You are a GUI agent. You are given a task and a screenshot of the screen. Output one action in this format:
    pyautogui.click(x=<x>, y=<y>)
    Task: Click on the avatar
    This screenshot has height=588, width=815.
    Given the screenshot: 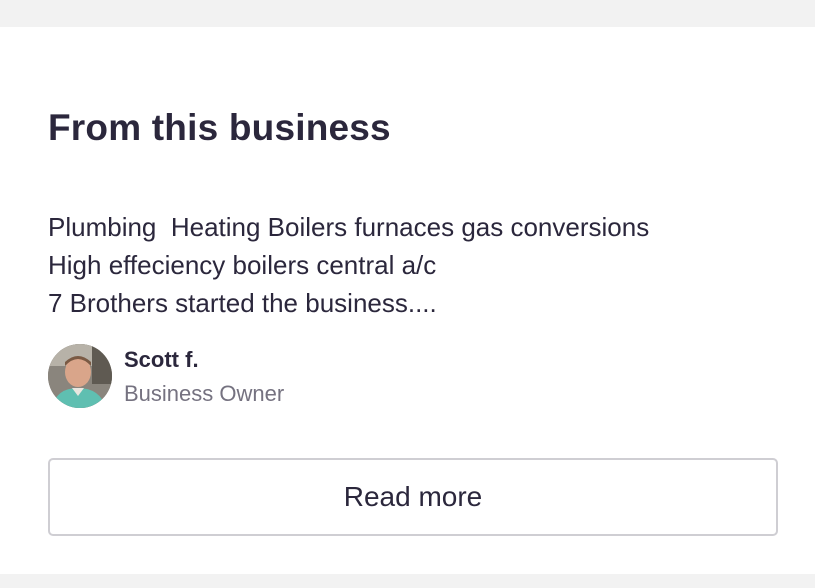 What is the action you would take?
    pyautogui.click(x=80, y=376)
    